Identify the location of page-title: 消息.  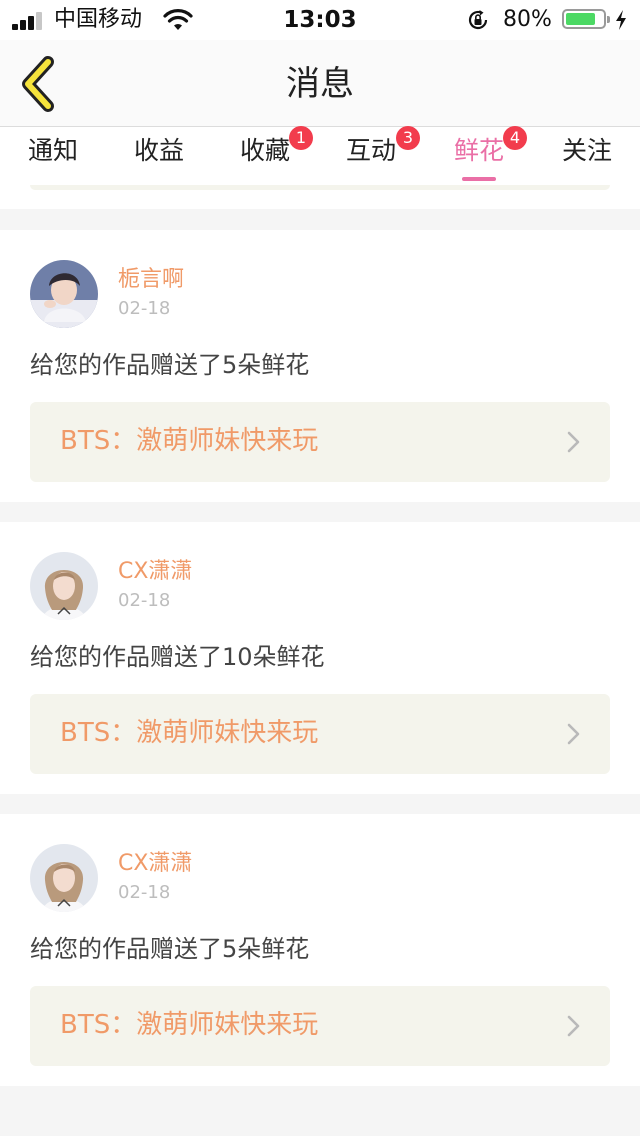
(320, 84).